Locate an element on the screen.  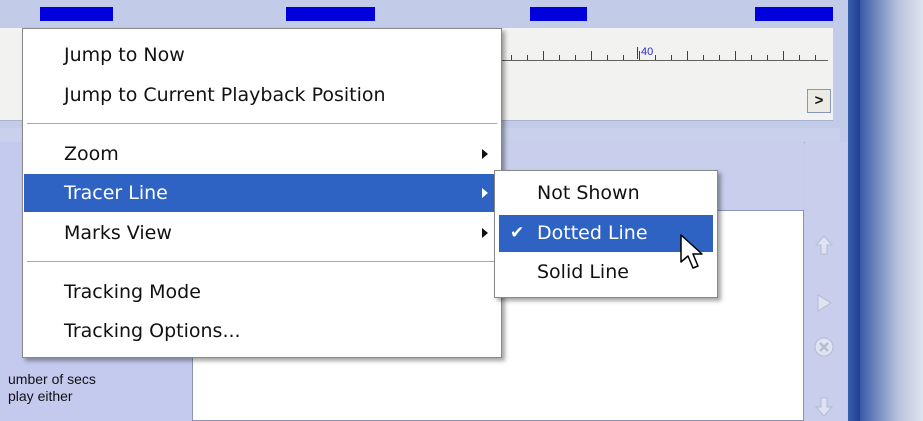
checkmark-icon: ✔ is located at coordinates (517, 233).